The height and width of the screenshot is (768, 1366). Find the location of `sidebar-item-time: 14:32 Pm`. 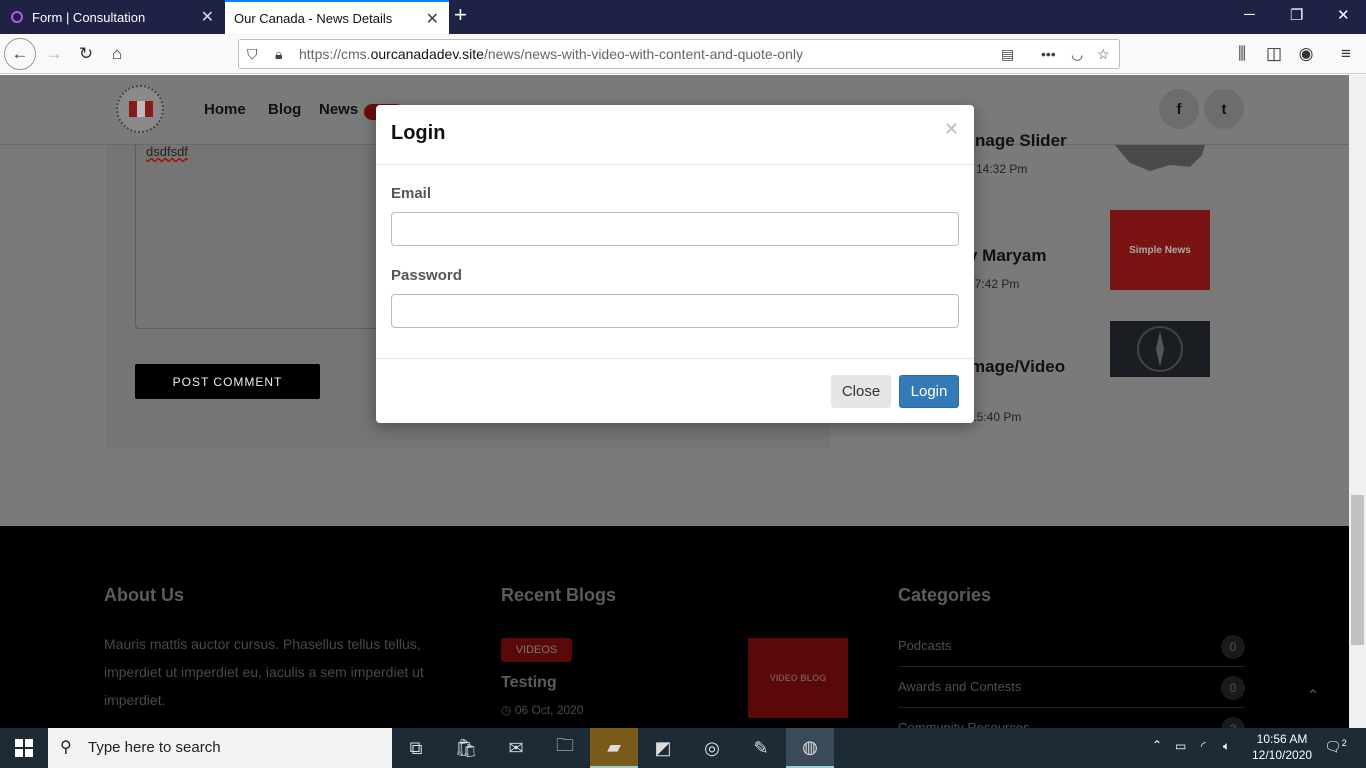

sidebar-item-time: 14:32 Pm is located at coordinates (1002, 169).